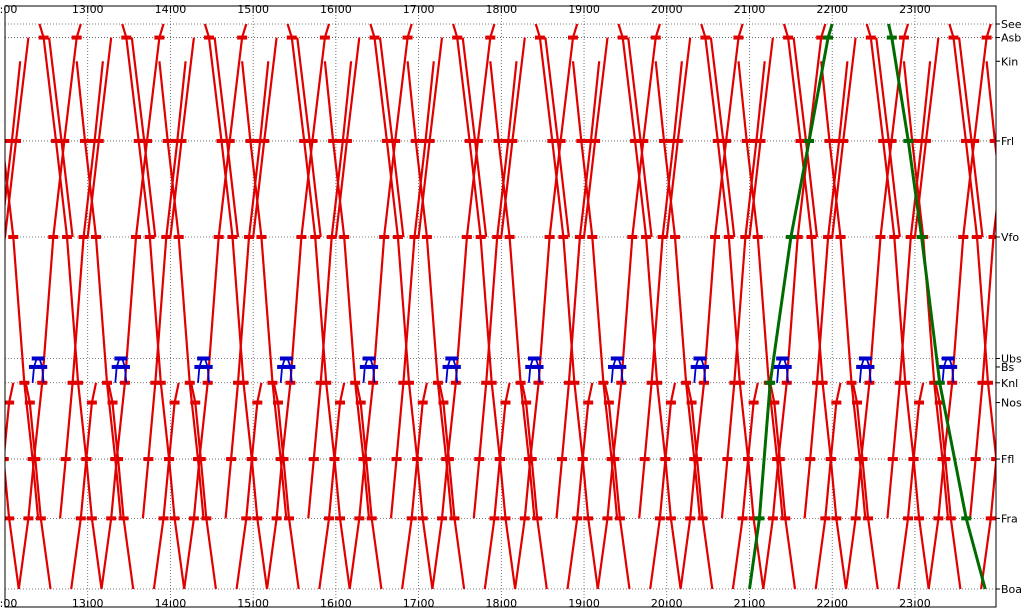  What do you see at coordinates (88, 603) in the screenshot?
I see `x-tick-label-bottom: 13:00` at bounding box center [88, 603].